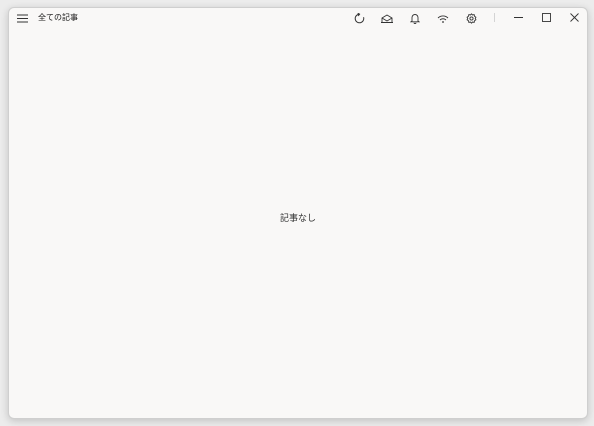 Image resolution: width=594 pixels, height=426 pixels. Describe the element at coordinates (494, 17) in the screenshot. I see `toolbar-separator` at that location.